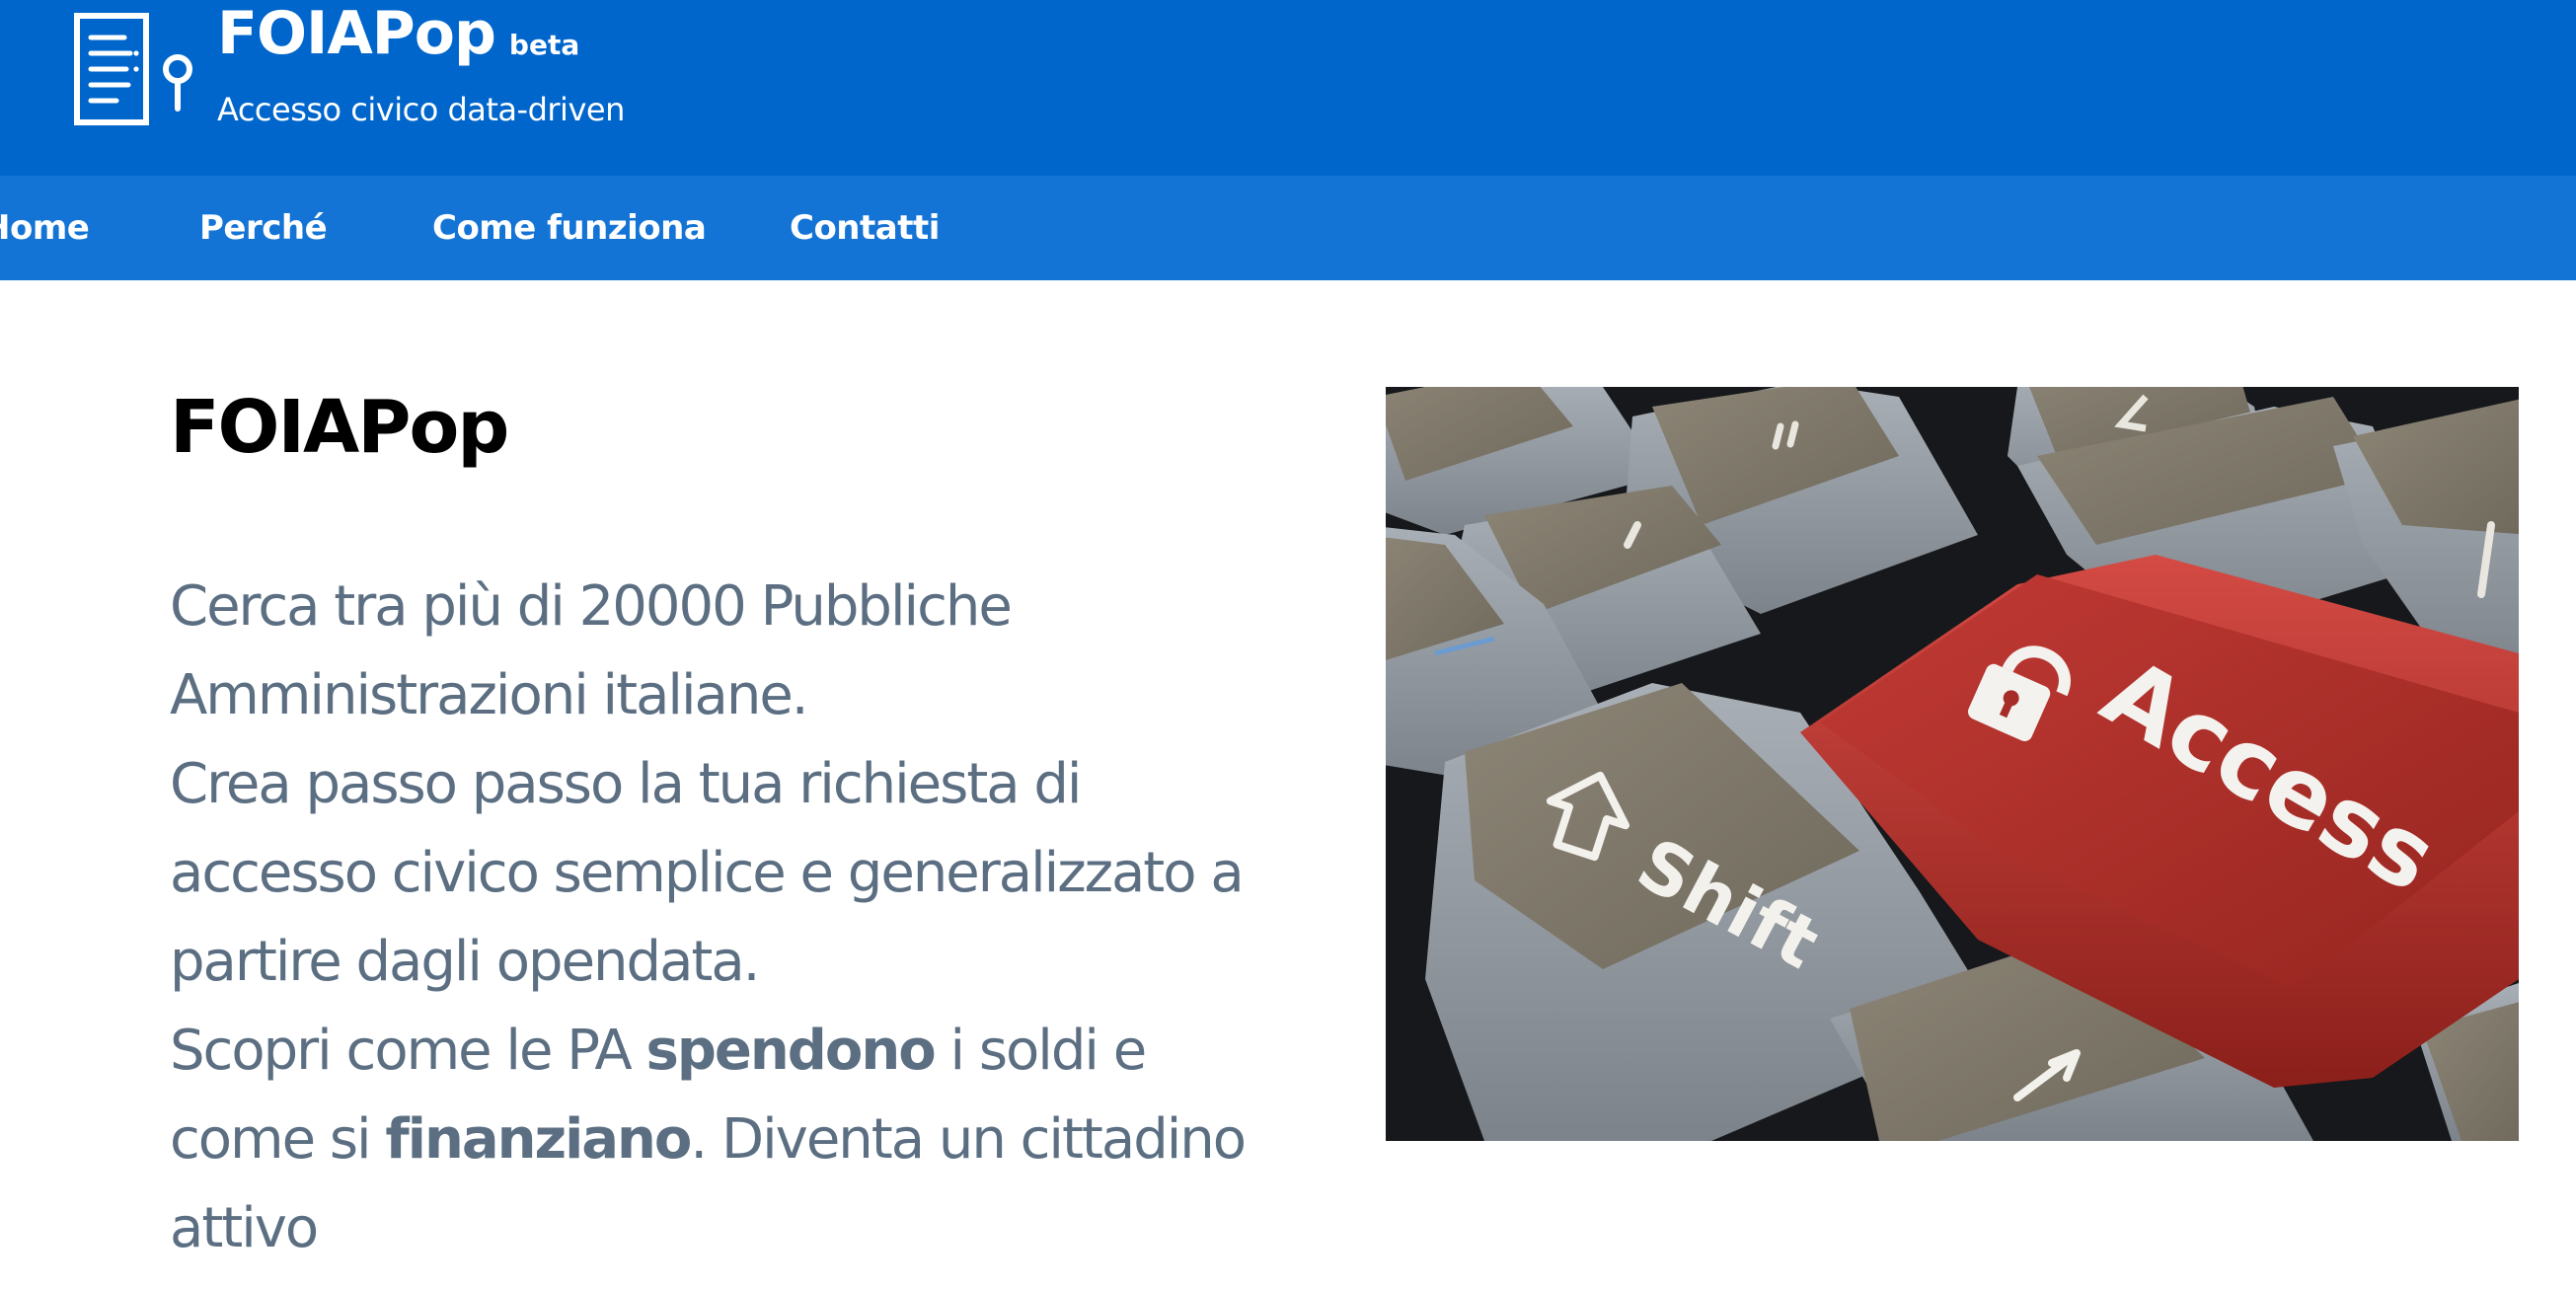 The width and height of the screenshot is (2576, 1289). Describe the element at coordinates (865, 228) in the screenshot. I see `nav-item-contatti: Contatti` at that location.